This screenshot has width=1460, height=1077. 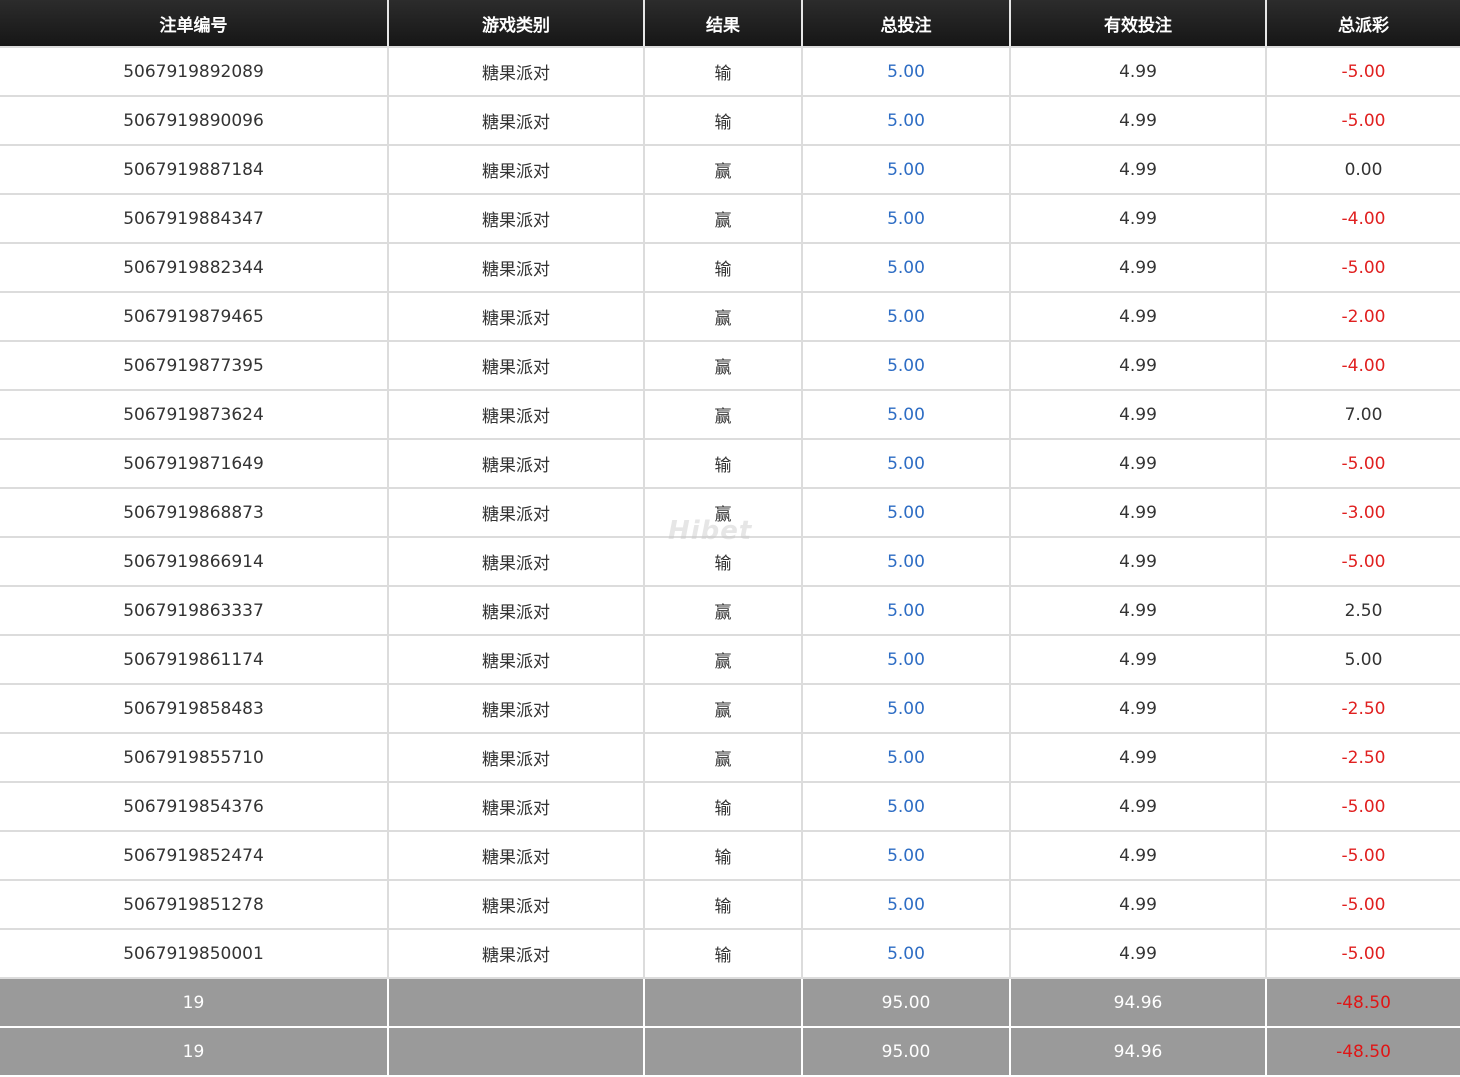 I want to click on table-row: 5067919855710 糖果派对赢 5.00 4.99 -2.50, so click(x=730, y=758).